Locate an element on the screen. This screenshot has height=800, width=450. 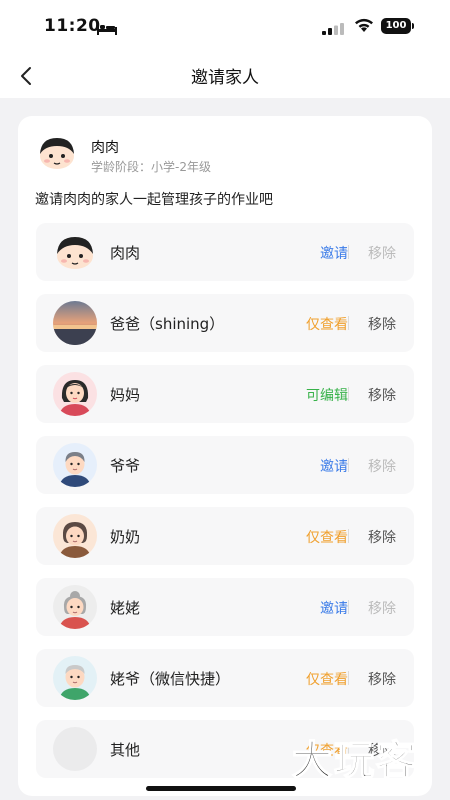
member-name: 其他 is located at coordinates (125, 750).